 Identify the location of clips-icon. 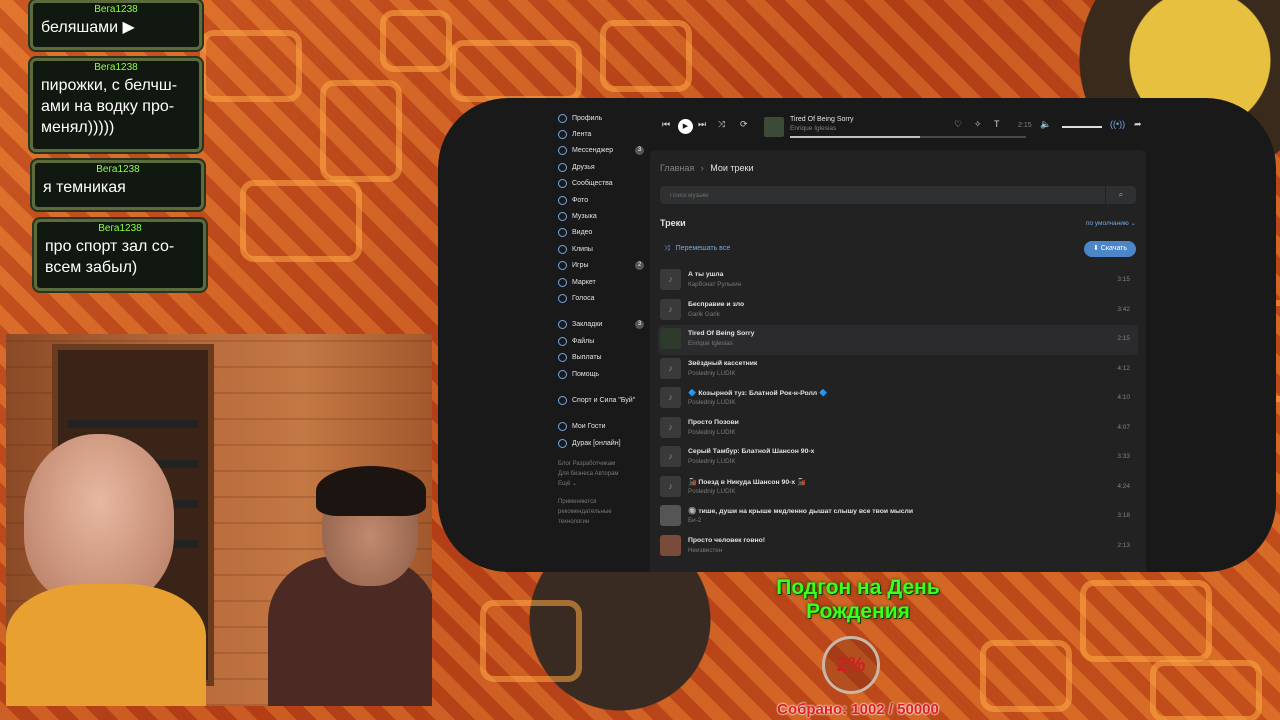
(562, 249).